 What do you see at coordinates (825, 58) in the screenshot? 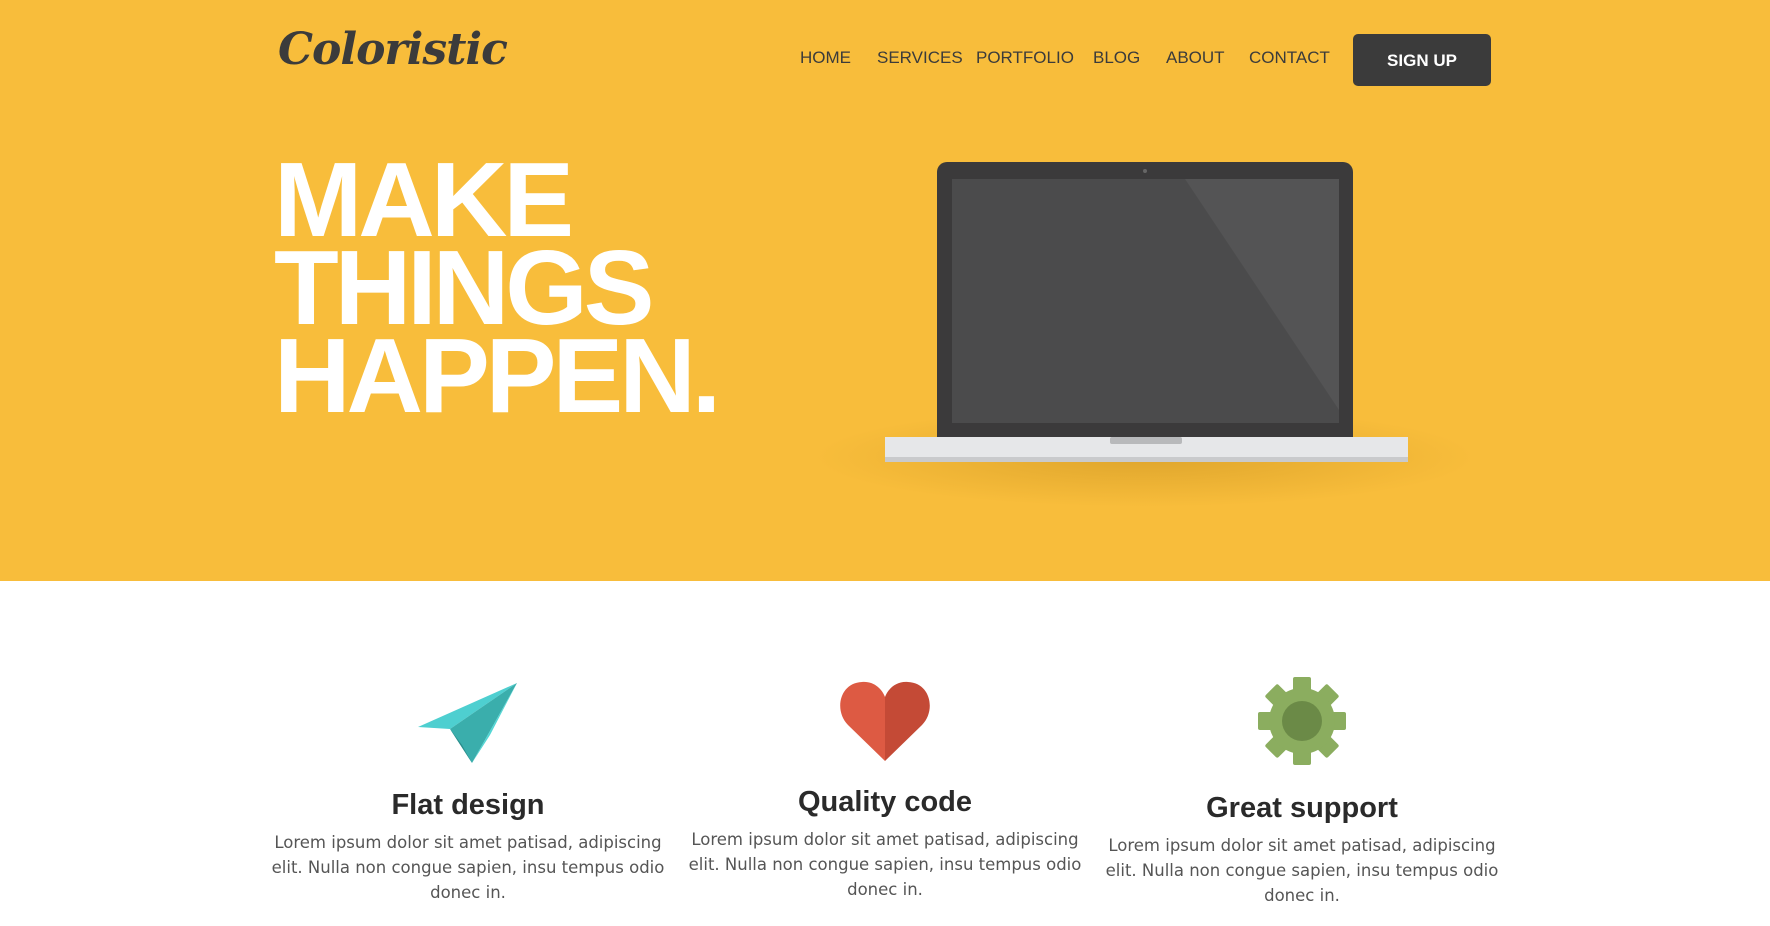
I see `nav-home: HOME` at bounding box center [825, 58].